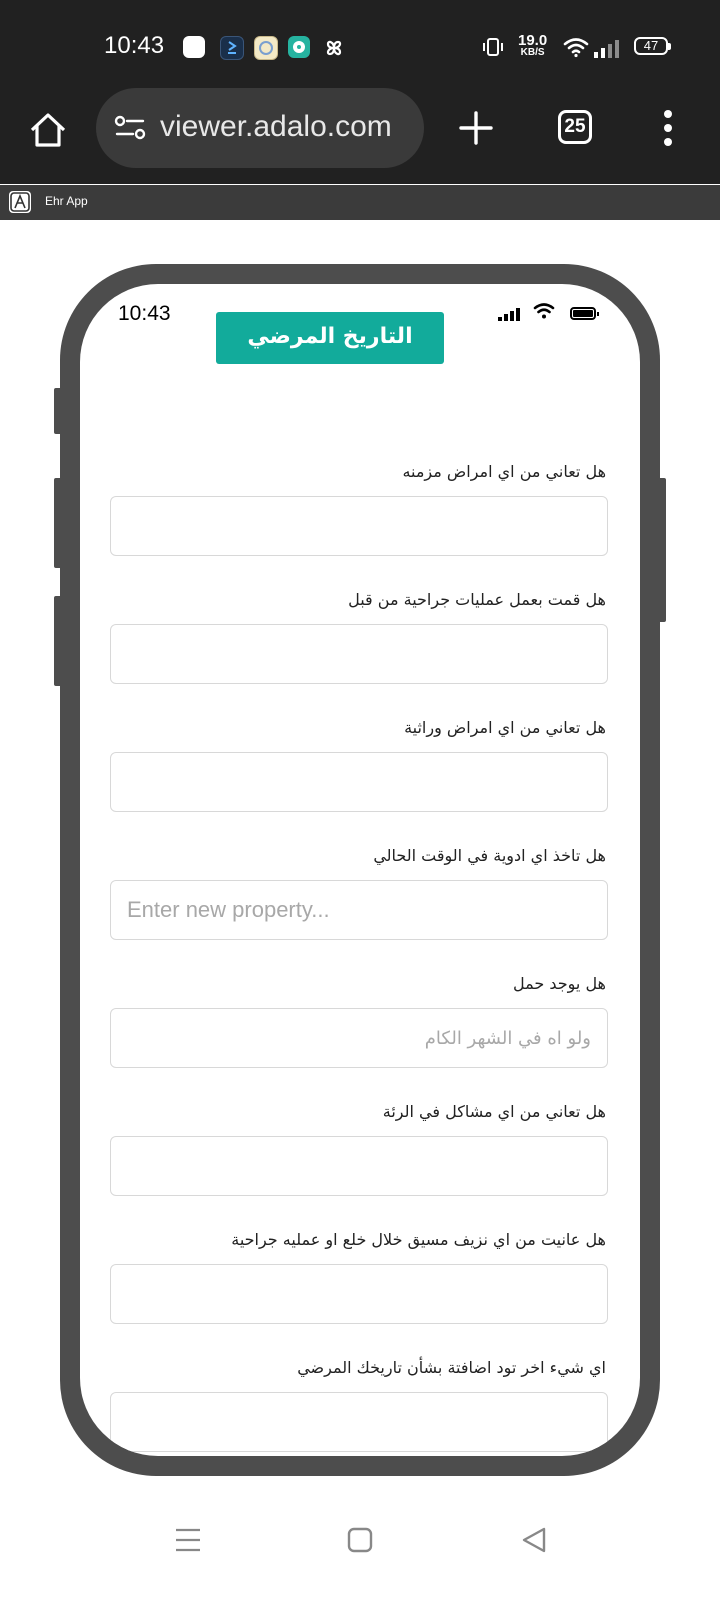 The image size is (720, 1600). Describe the element at coordinates (299, 47) in the screenshot. I see `chat-bubble-icon` at that location.